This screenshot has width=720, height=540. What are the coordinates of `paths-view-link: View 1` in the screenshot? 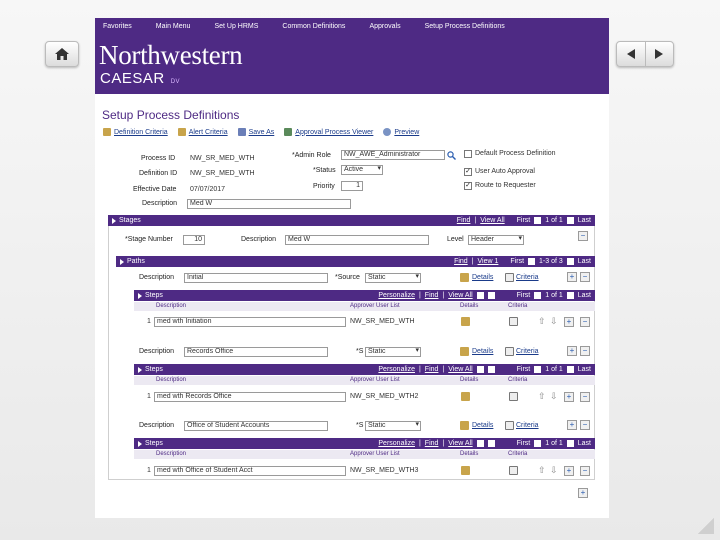 It's located at (488, 261).